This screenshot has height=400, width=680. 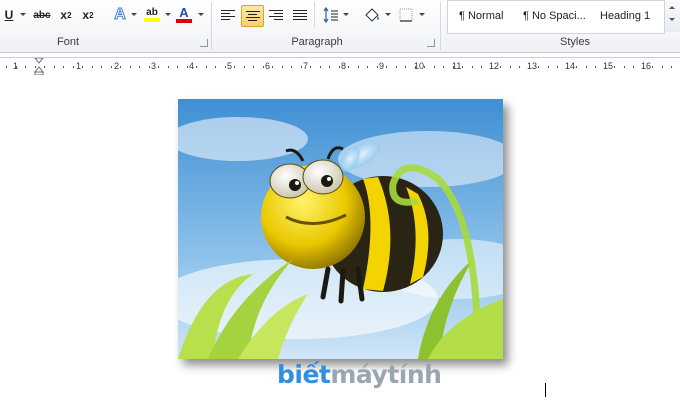 I want to click on horizontal-ruler: 1 1 2 3 4 5 6 7 8 9 10 11 12 13 14 15 16, so click(x=340, y=66).